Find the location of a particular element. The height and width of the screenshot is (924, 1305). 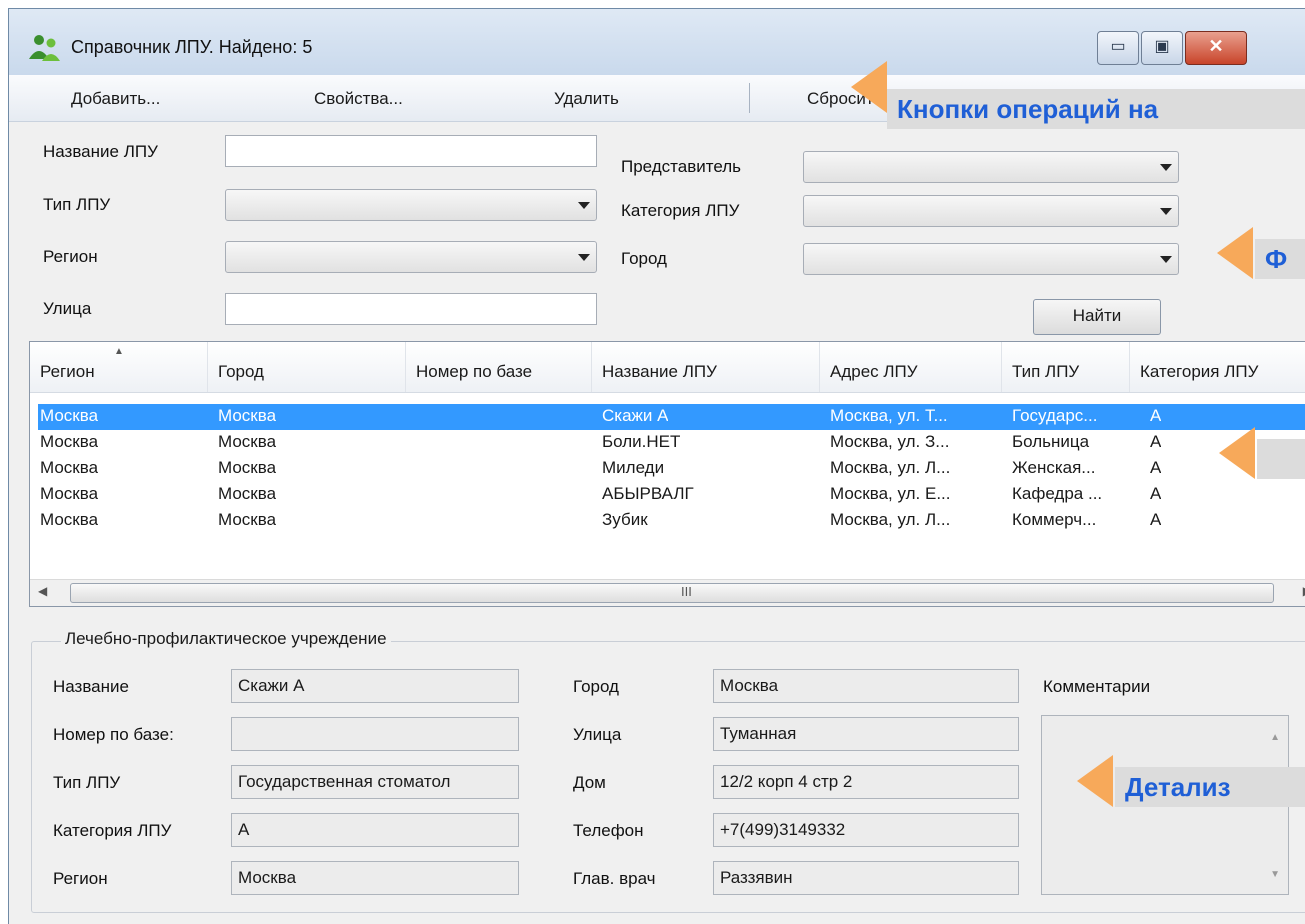

minimize-icon: ▭ is located at coordinates (1118, 46).